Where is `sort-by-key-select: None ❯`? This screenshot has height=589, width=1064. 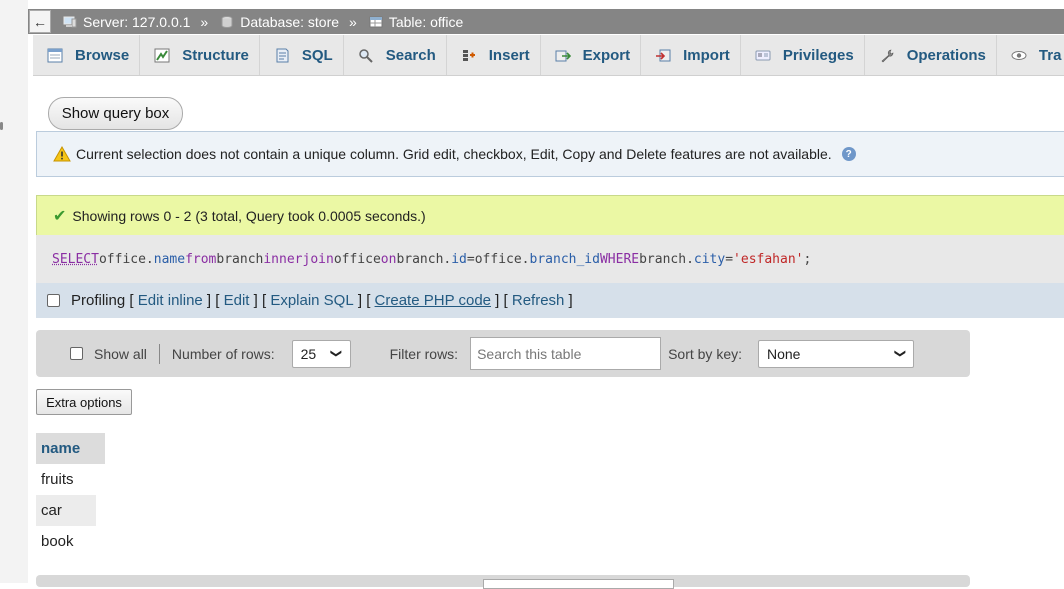 sort-by-key-select: None ❯ is located at coordinates (836, 353).